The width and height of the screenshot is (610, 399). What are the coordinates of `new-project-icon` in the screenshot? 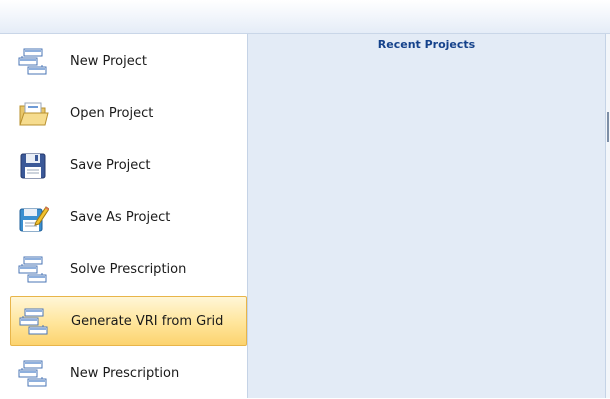 It's located at (32, 61).